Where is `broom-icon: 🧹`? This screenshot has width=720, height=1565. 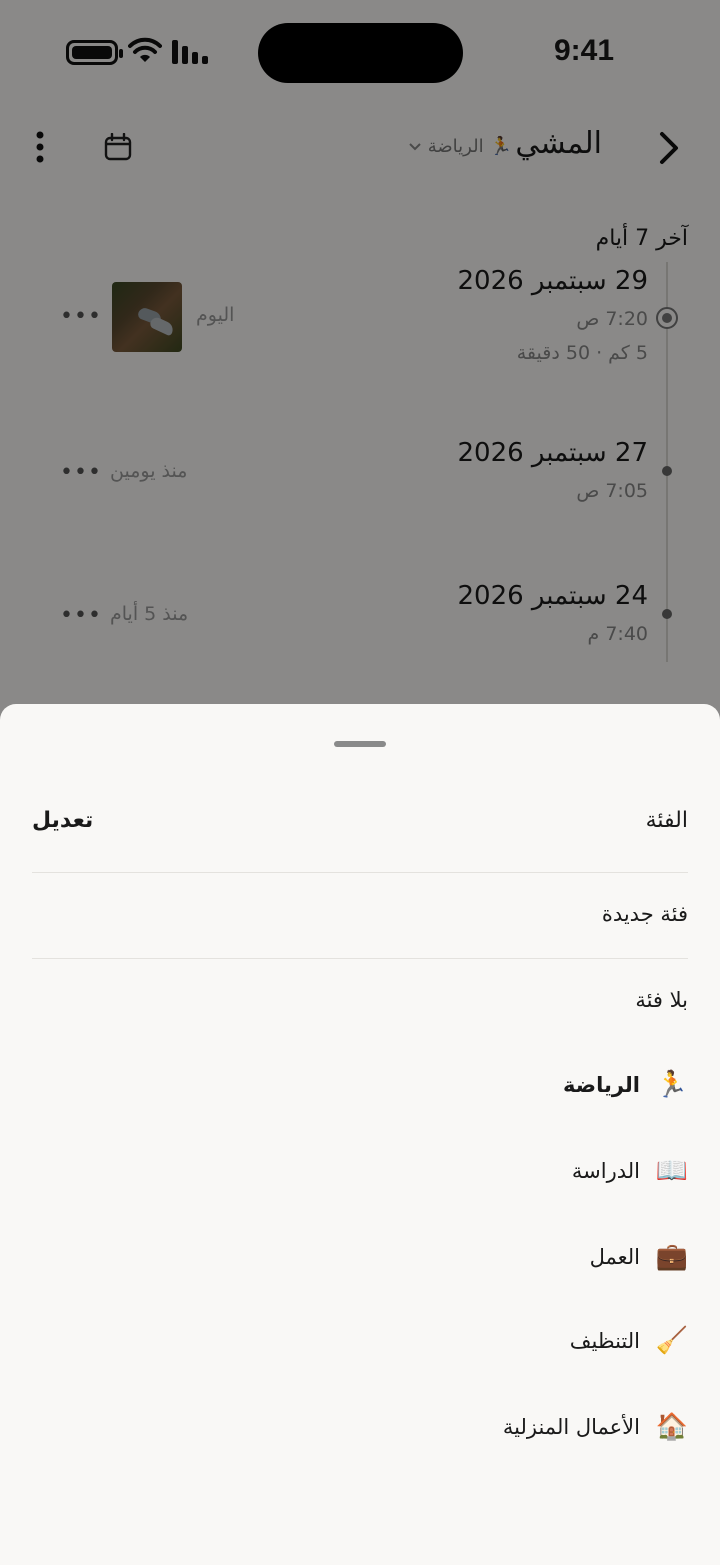
broom-icon: 🧹 is located at coordinates (671, 1341).